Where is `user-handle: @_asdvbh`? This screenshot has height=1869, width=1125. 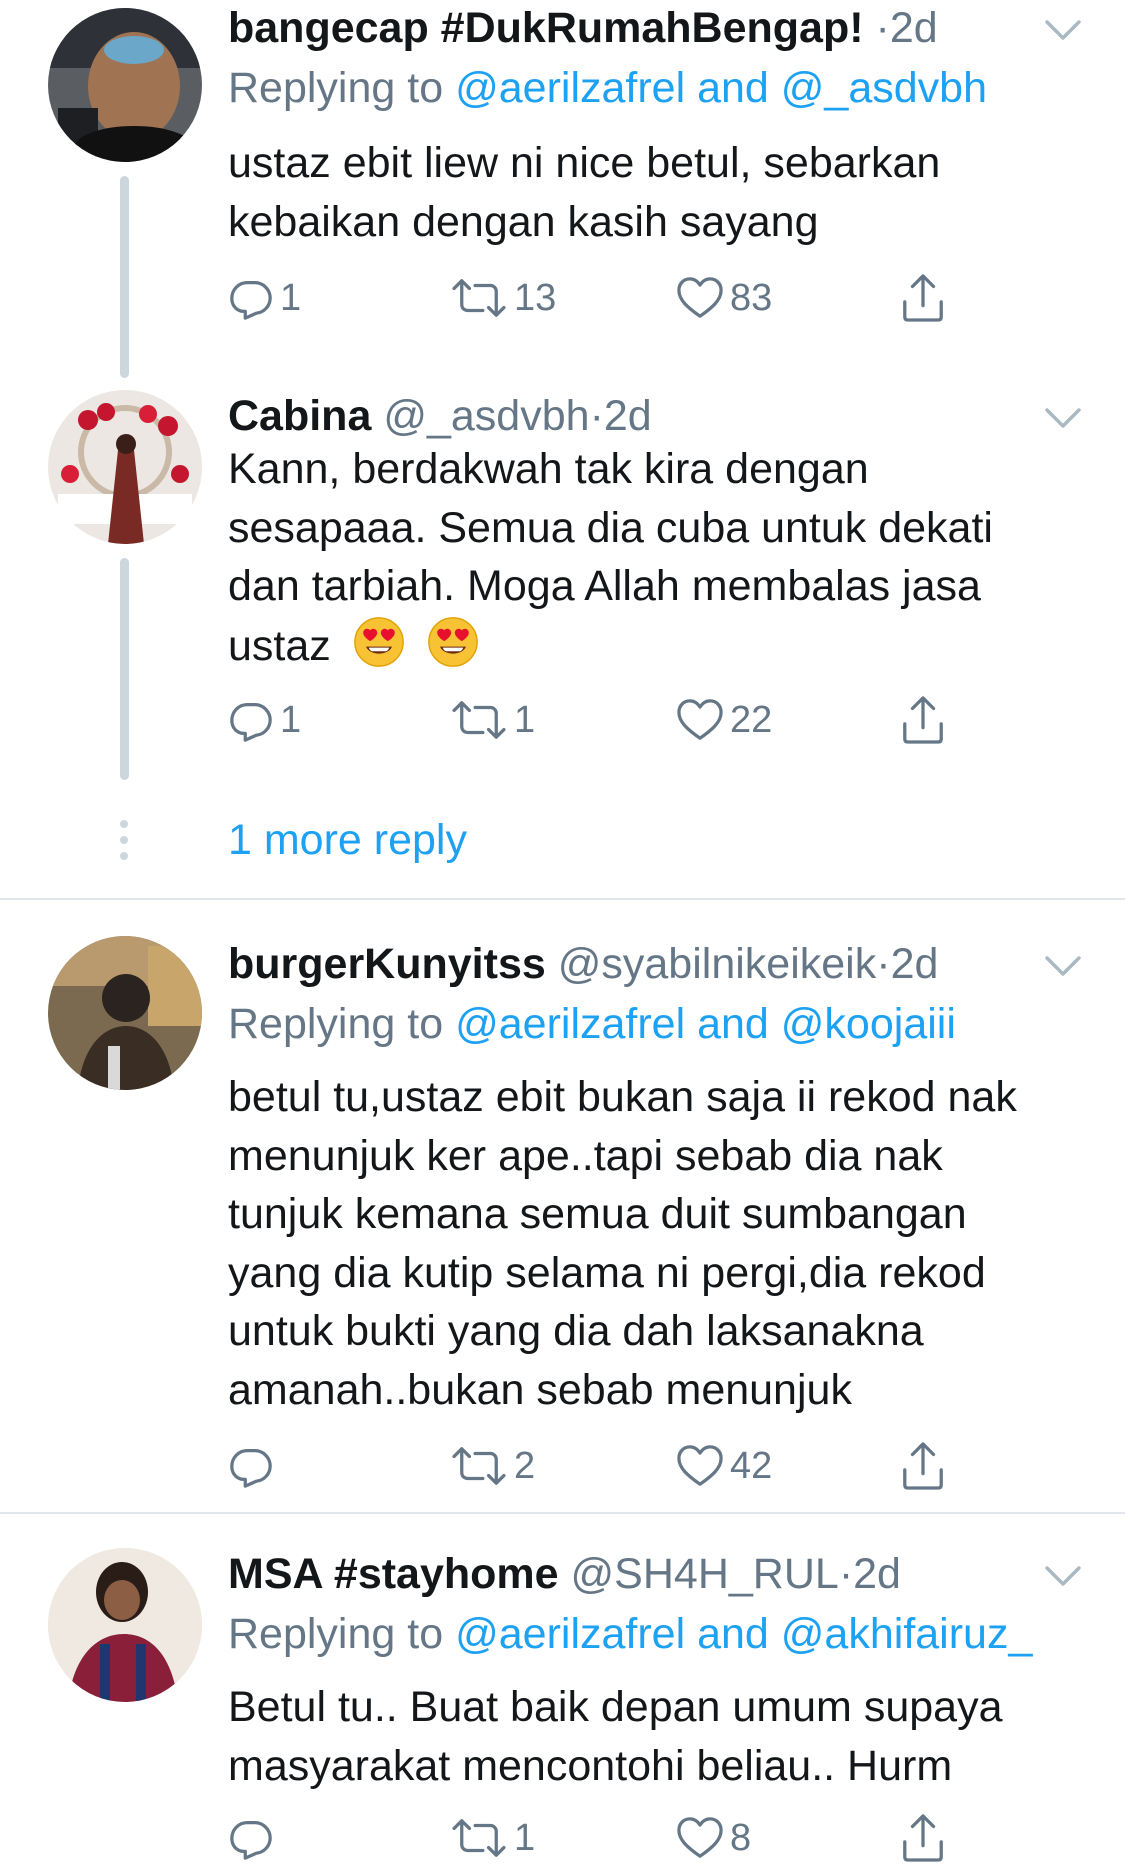
user-handle: @_asdvbh is located at coordinates (486, 416).